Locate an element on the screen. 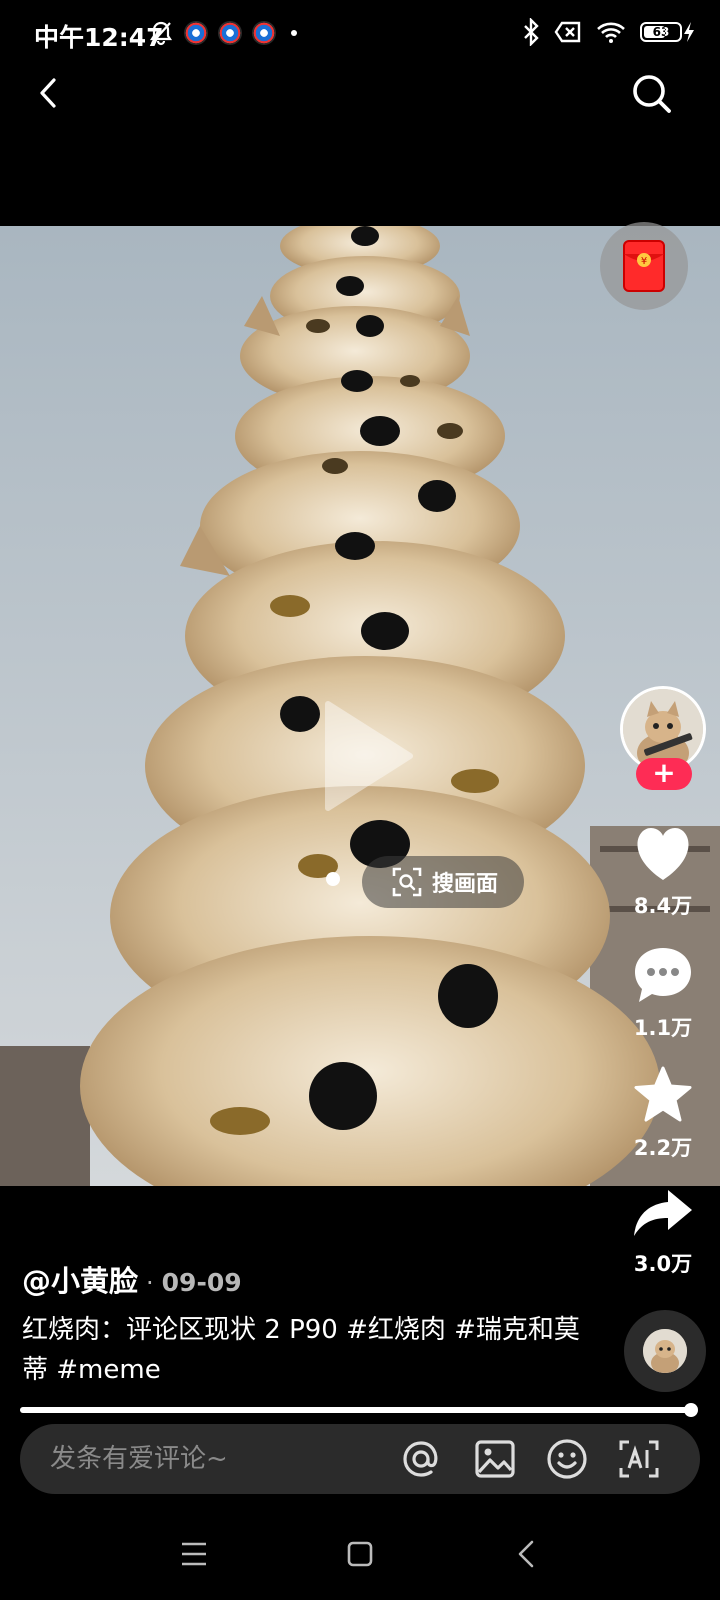 Image resolution: width=720 pixels, height=1600 pixels. comment-input is located at coordinates (220, 1459).